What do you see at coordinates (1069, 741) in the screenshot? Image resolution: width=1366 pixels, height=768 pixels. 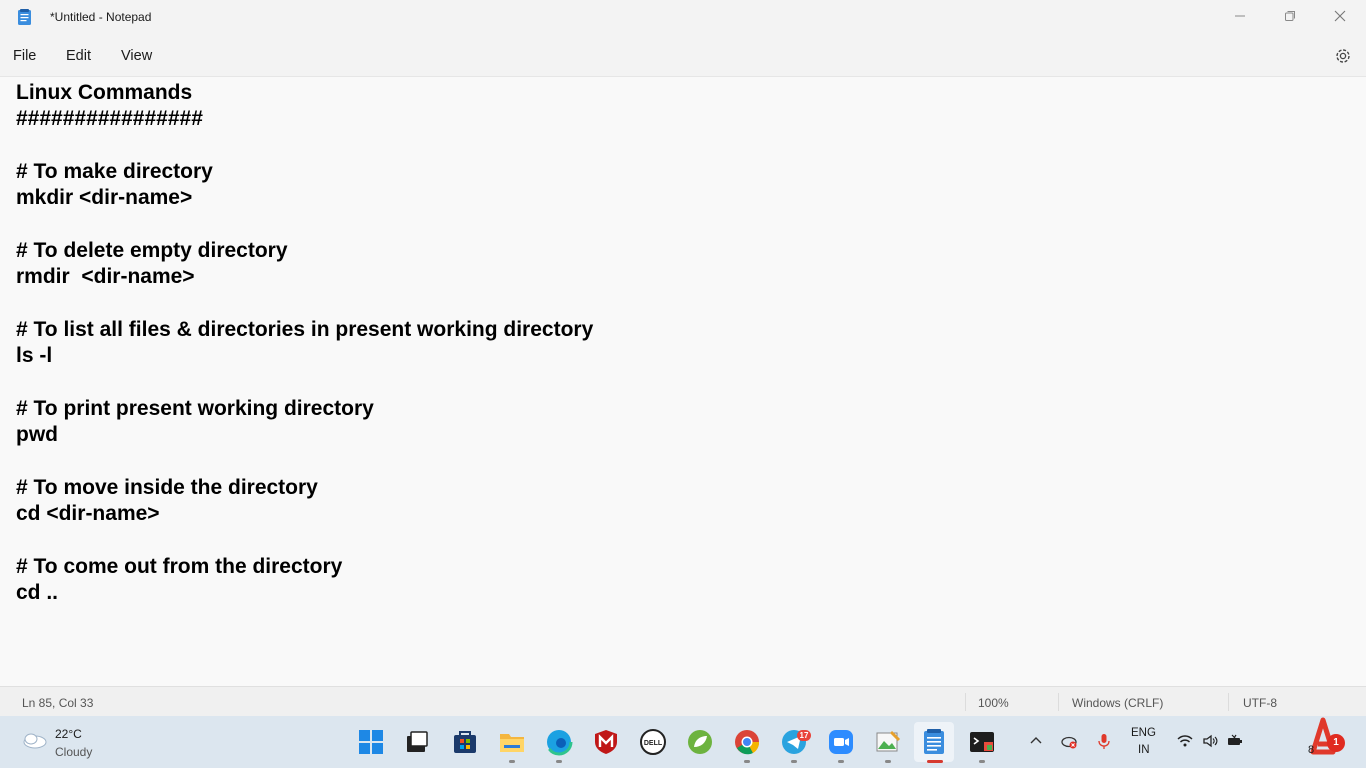 I see `onedrive-icon` at bounding box center [1069, 741].